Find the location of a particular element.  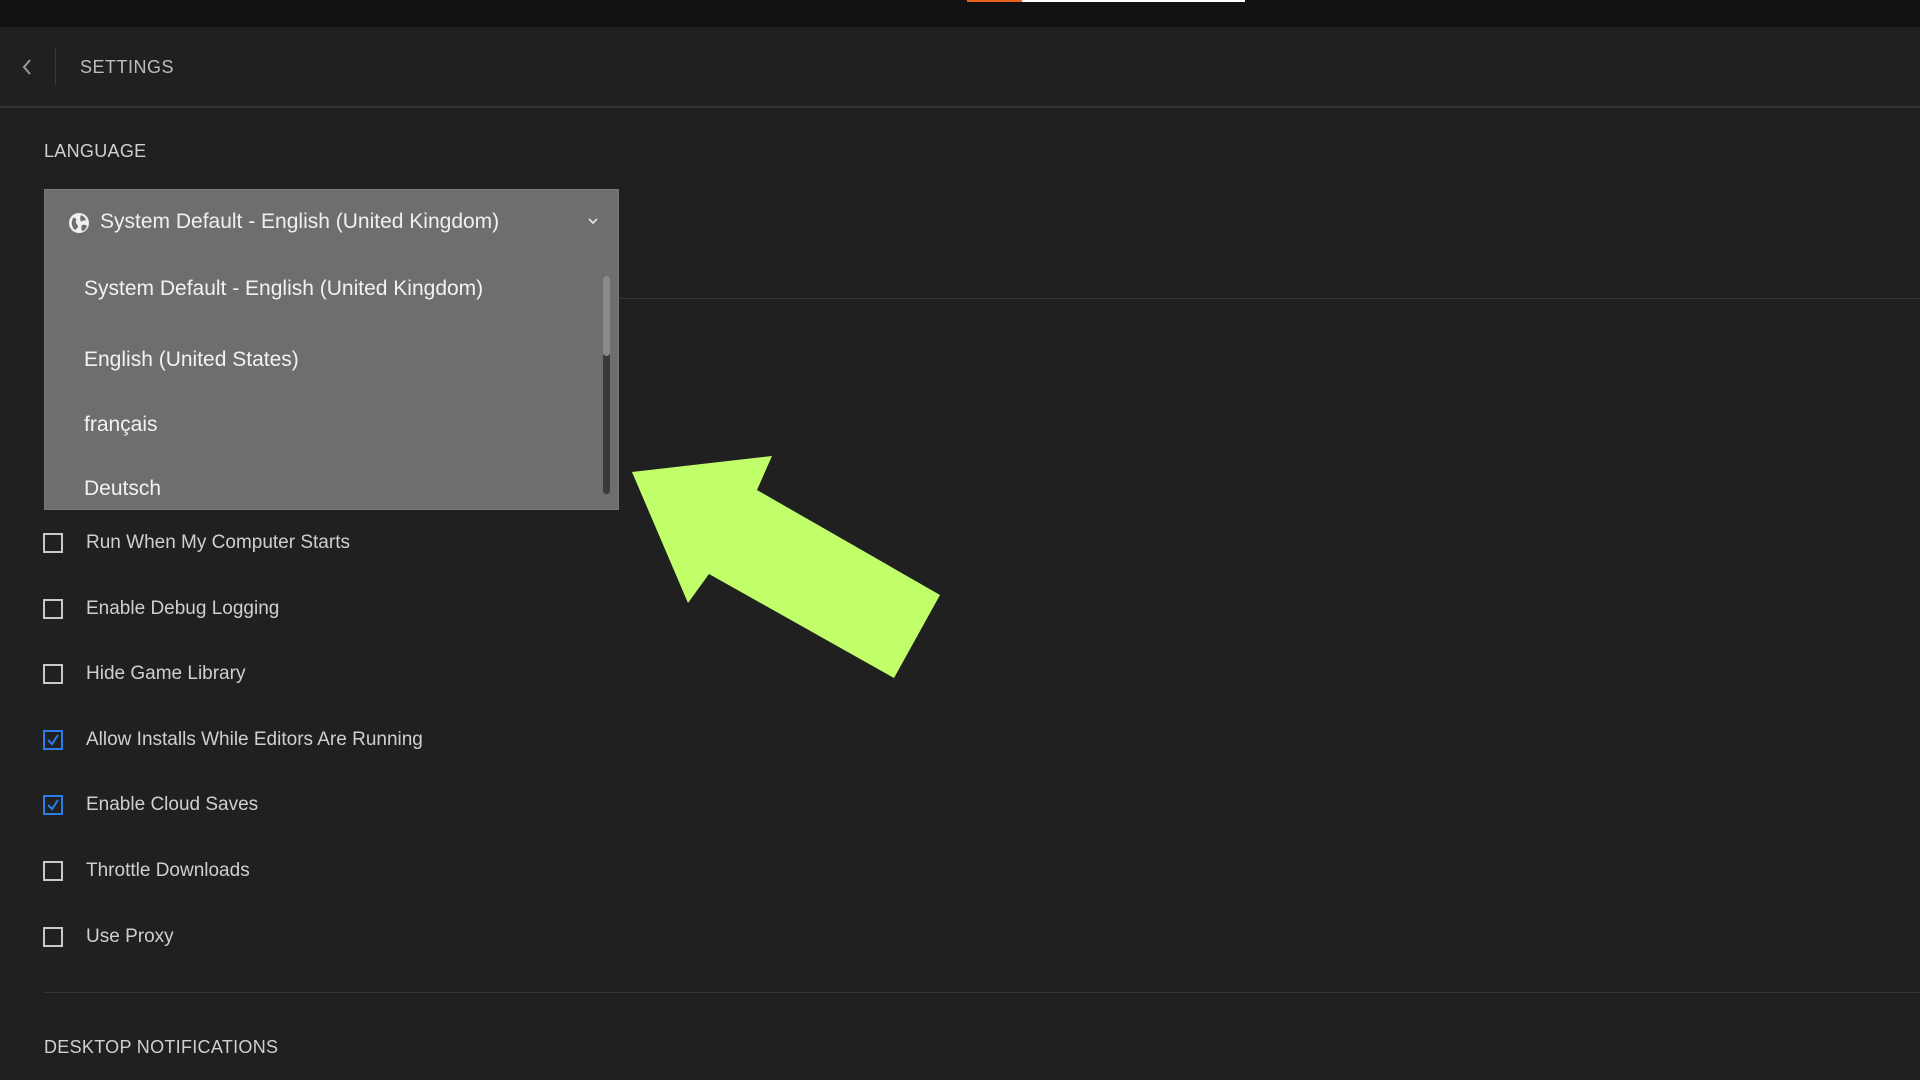

progress-accent is located at coordinates (994, 1).